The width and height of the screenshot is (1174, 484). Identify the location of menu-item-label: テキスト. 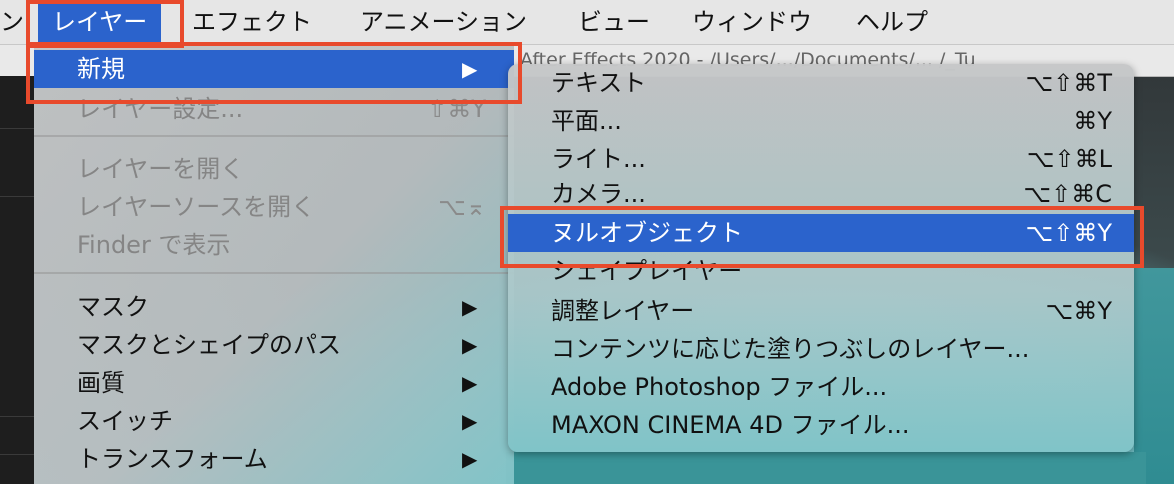
(599, 83).